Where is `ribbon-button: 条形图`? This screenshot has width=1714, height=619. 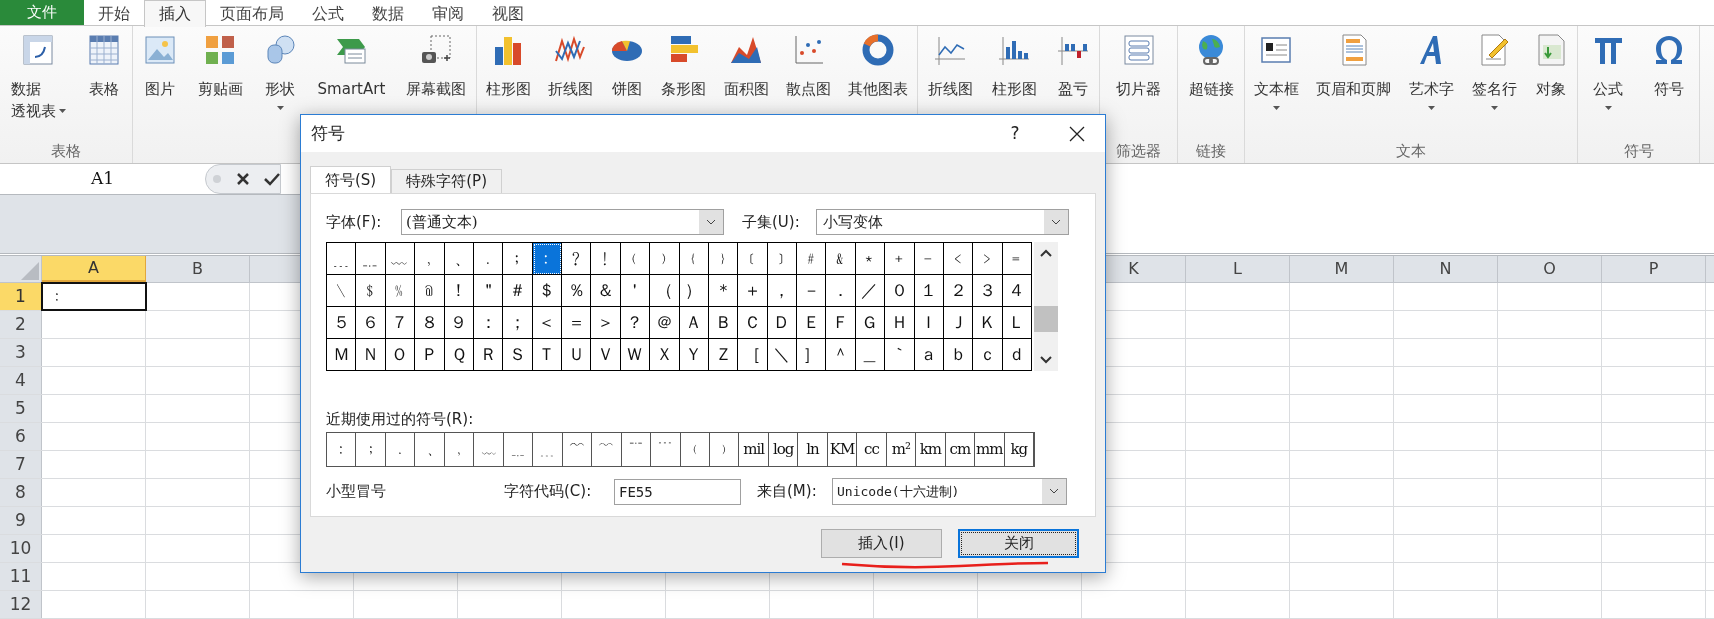
ribbon-button: 条形图 is located at coordinates (684, 84).